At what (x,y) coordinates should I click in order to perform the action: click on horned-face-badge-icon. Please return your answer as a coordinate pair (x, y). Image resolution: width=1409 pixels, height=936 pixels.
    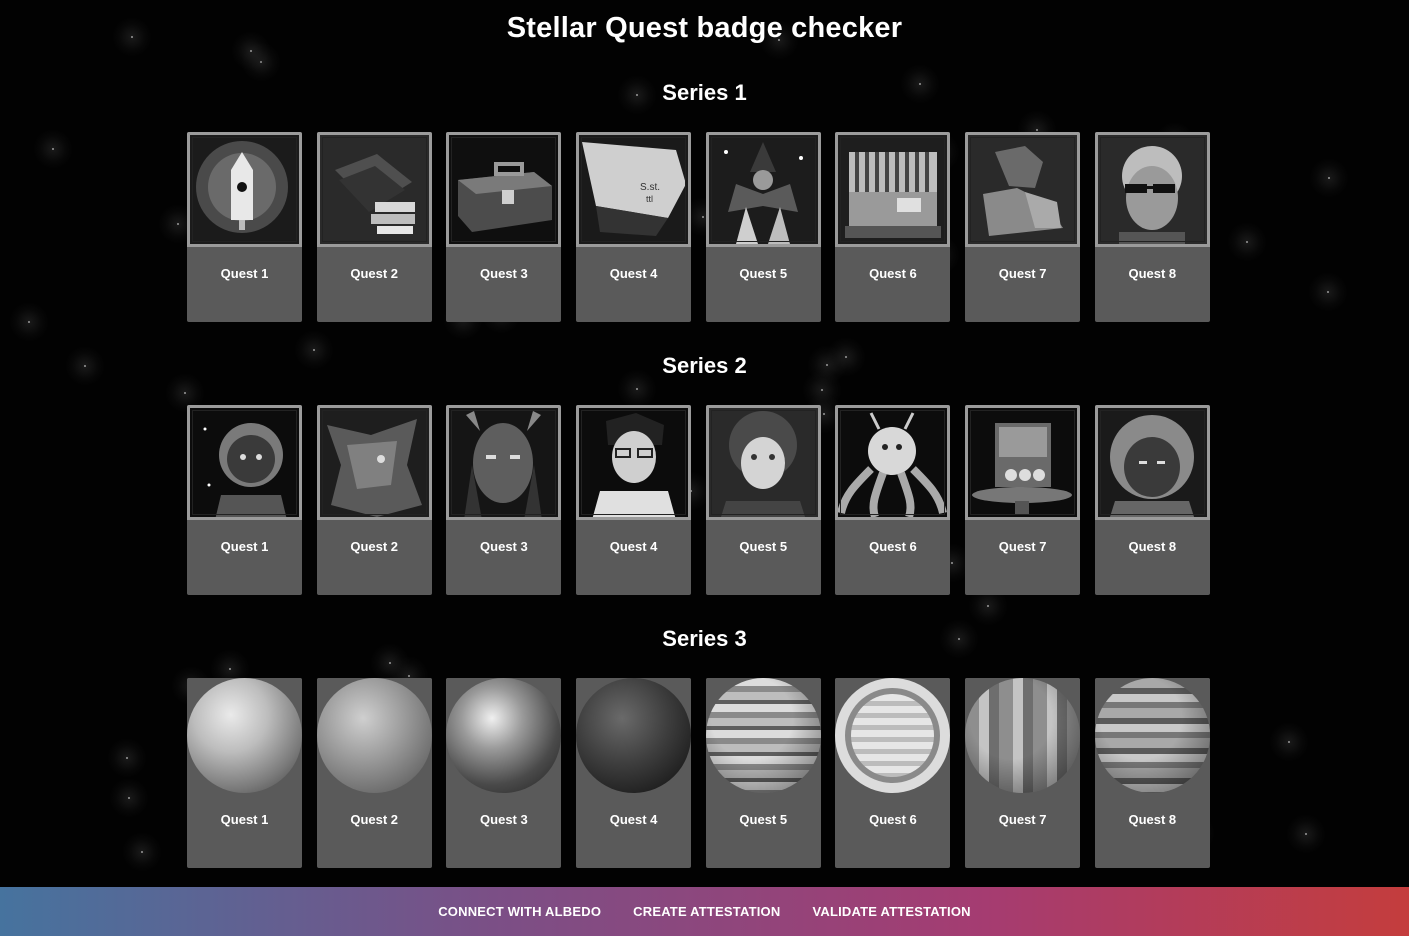
    Looking at the image, I should click on (504, 462).